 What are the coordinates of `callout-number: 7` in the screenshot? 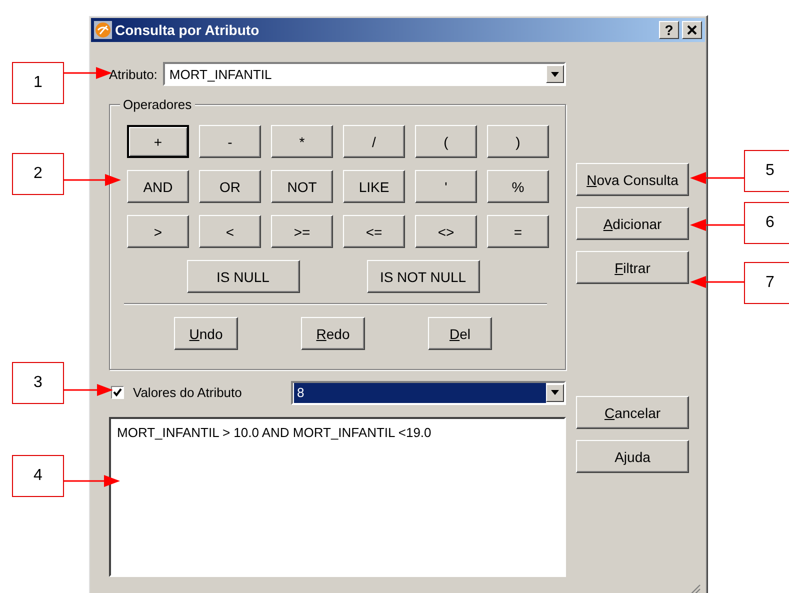 It's located at (766, 283).